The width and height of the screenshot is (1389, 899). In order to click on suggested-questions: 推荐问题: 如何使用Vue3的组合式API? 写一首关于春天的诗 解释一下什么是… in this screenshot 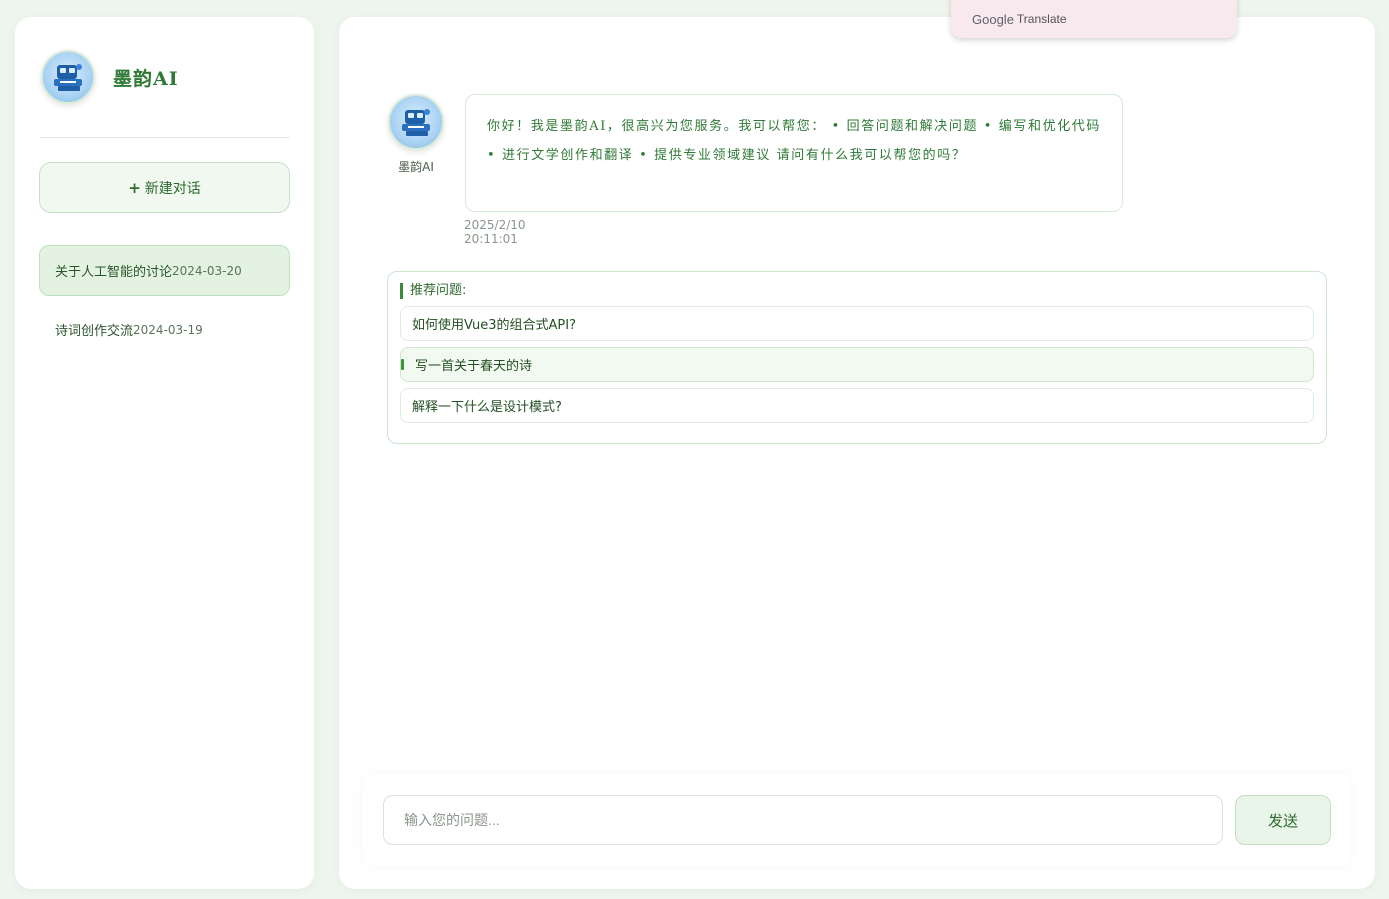, I will do `click(857, 357)`.